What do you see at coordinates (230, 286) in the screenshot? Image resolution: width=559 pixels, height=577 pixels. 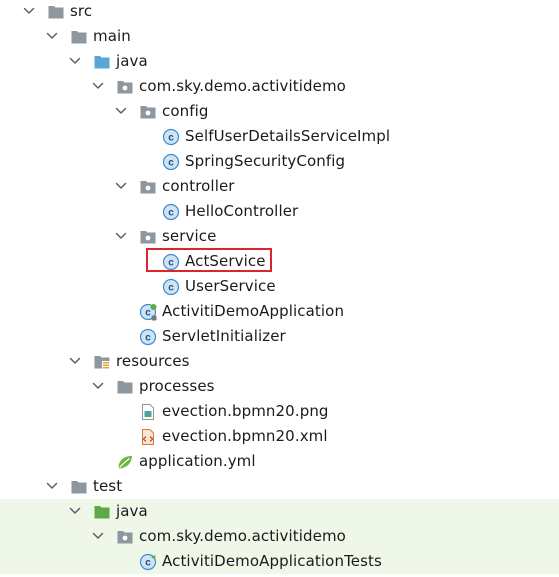 I see `tree-item-label: UserService` at bounding box center [230, 286].